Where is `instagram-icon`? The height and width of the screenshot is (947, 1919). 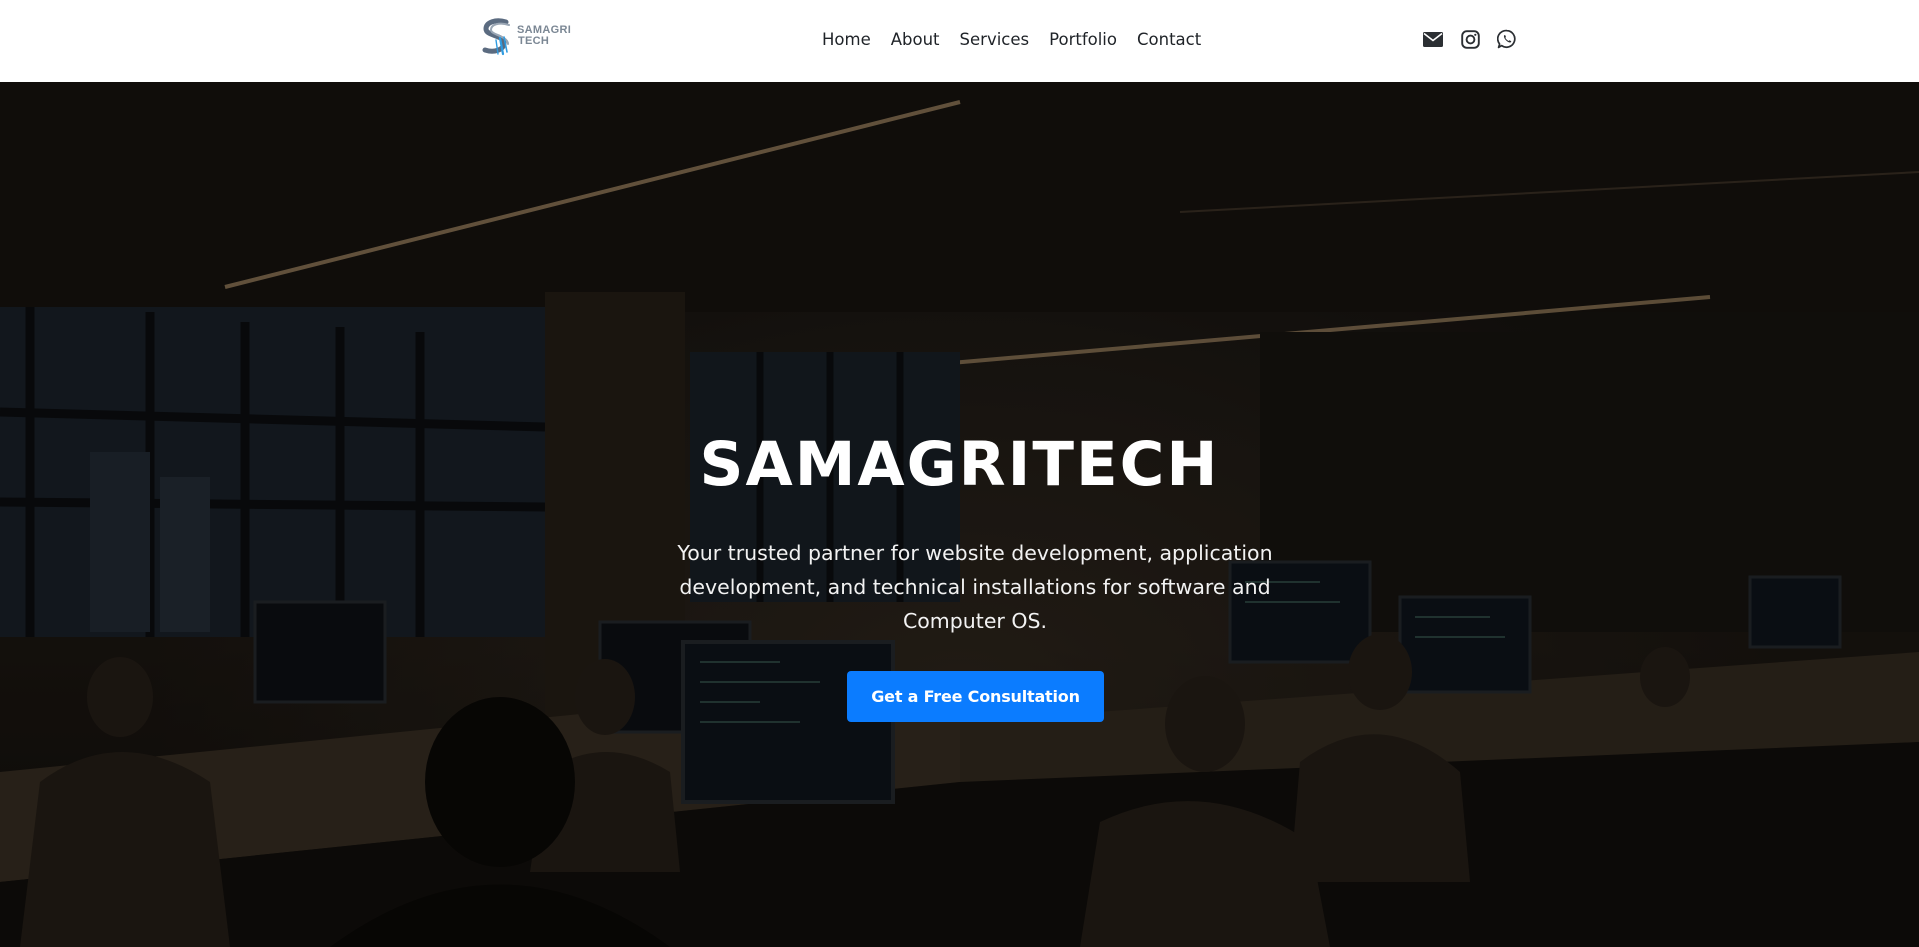
instagram-icon is located at coordinates (1470, 39).